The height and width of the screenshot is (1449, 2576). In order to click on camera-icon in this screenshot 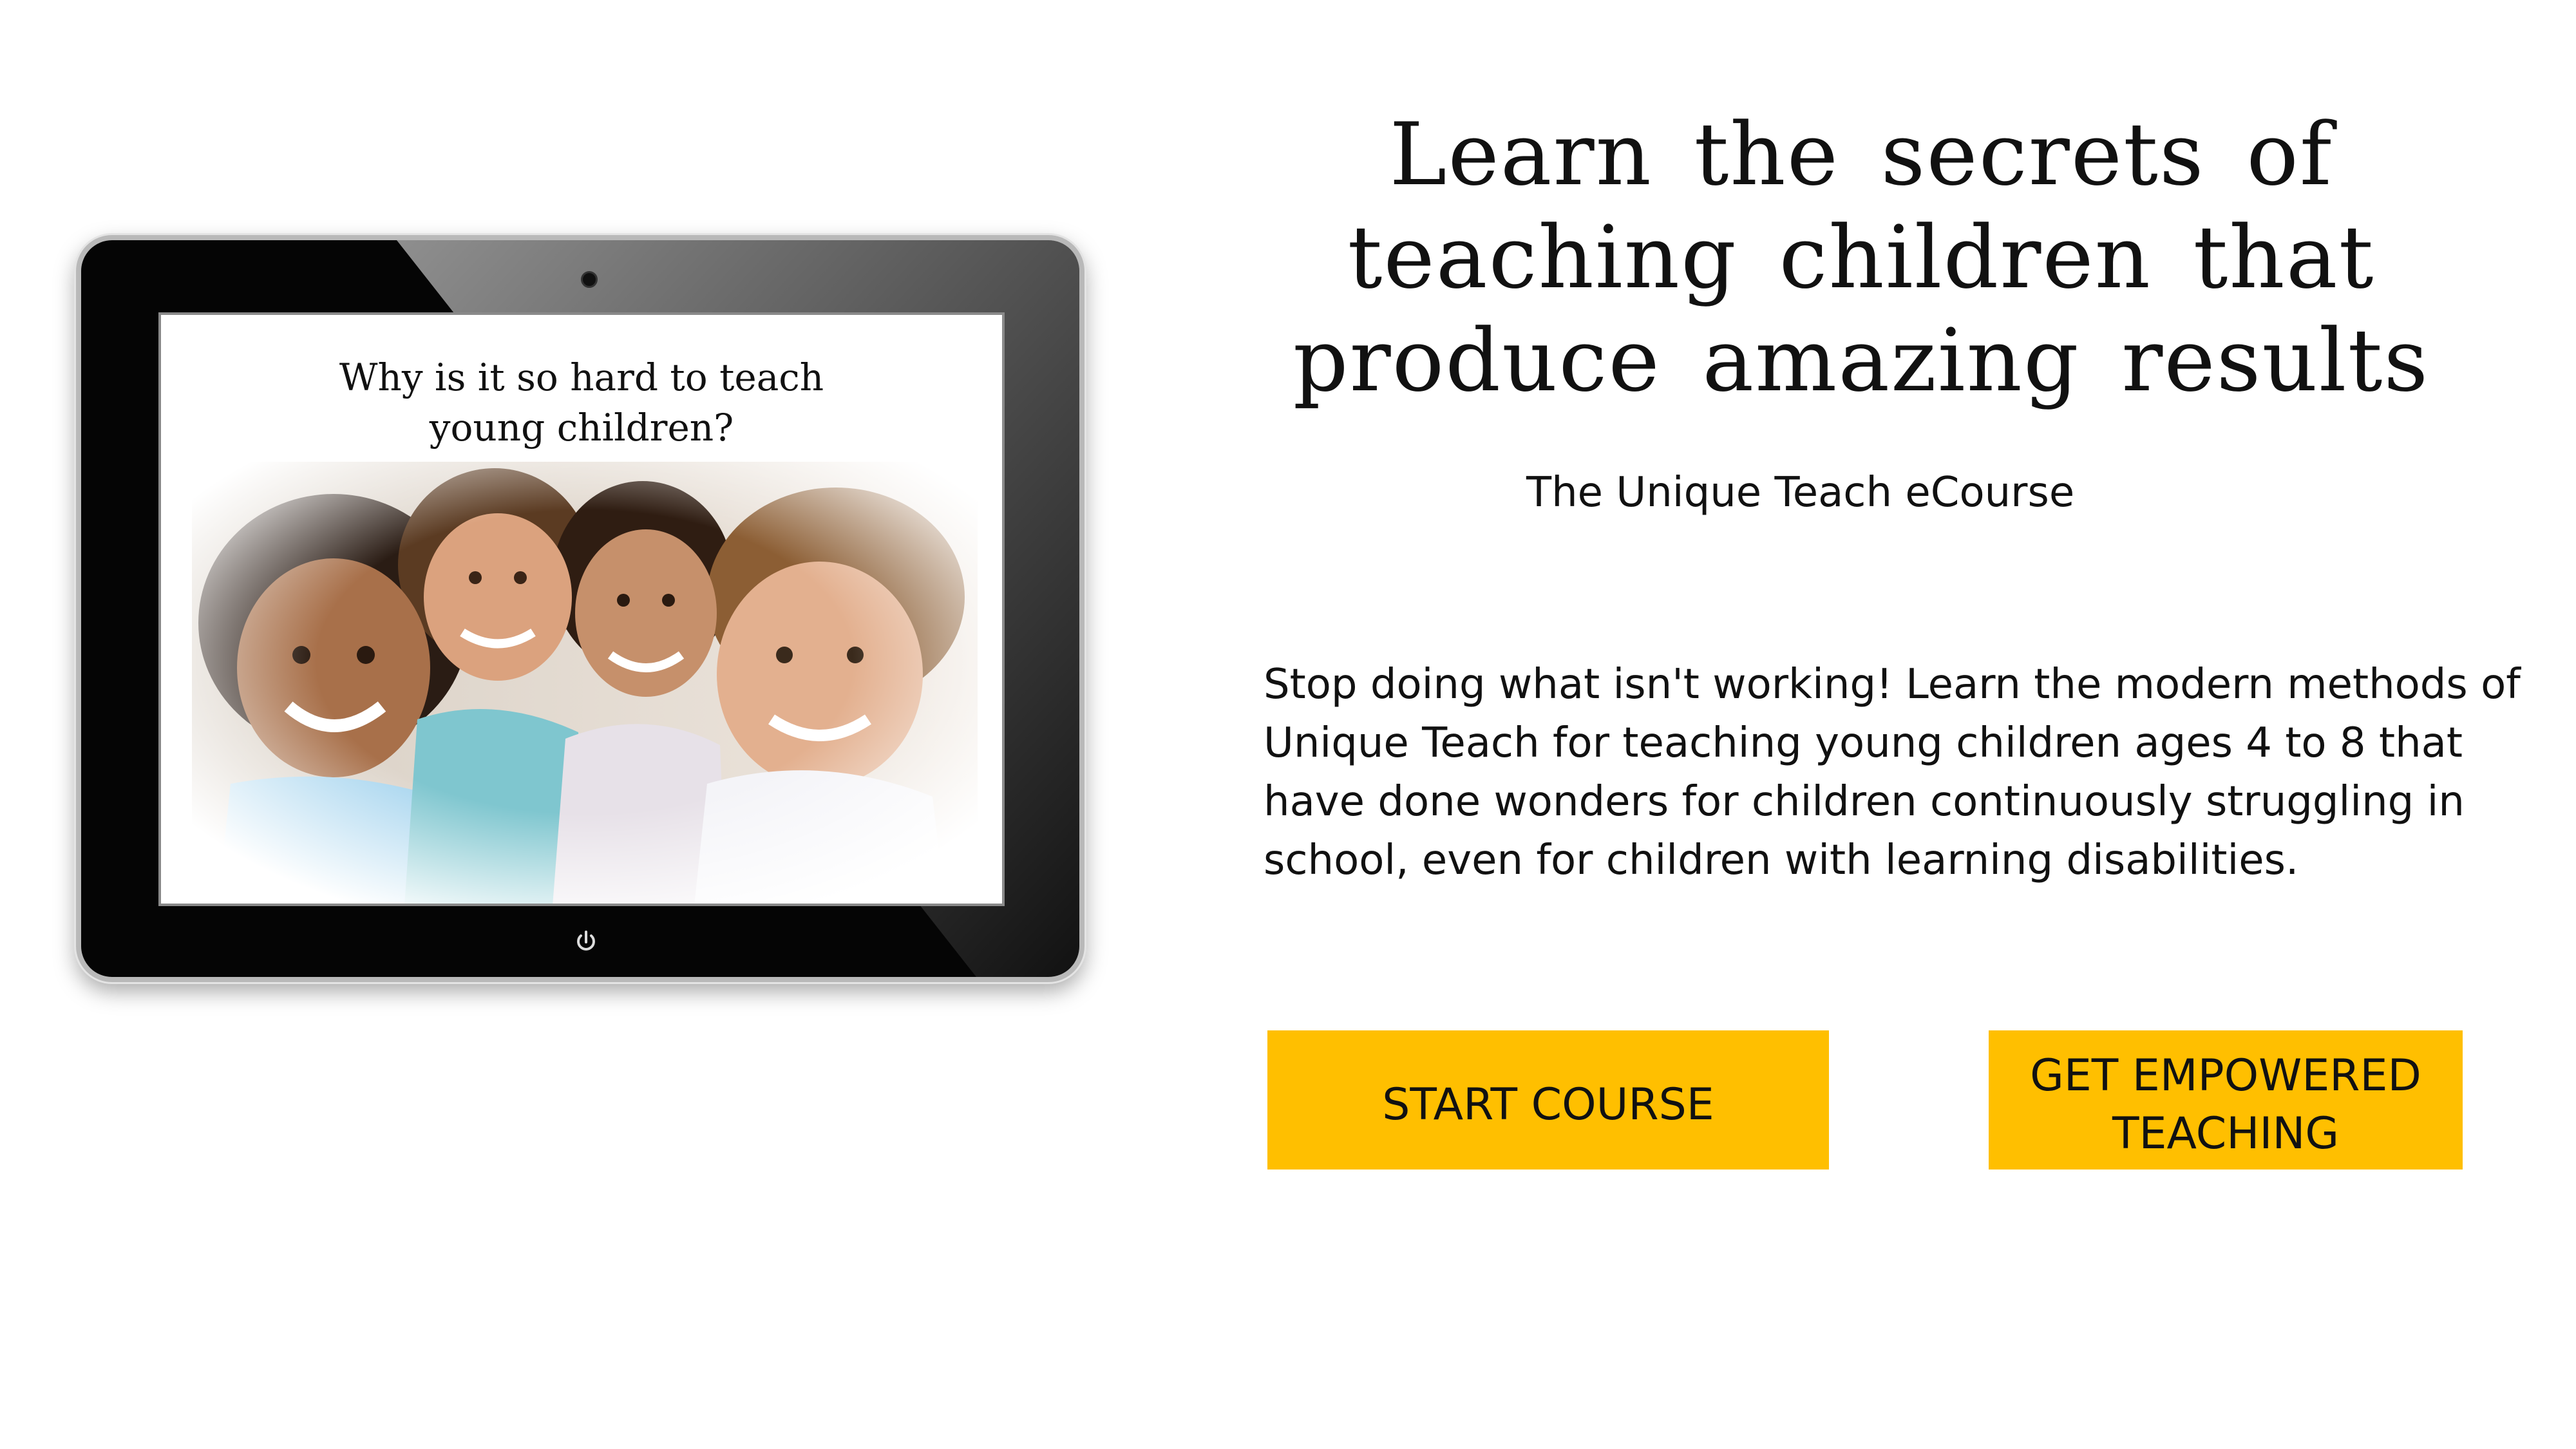, I will do `click(589, 279)`.